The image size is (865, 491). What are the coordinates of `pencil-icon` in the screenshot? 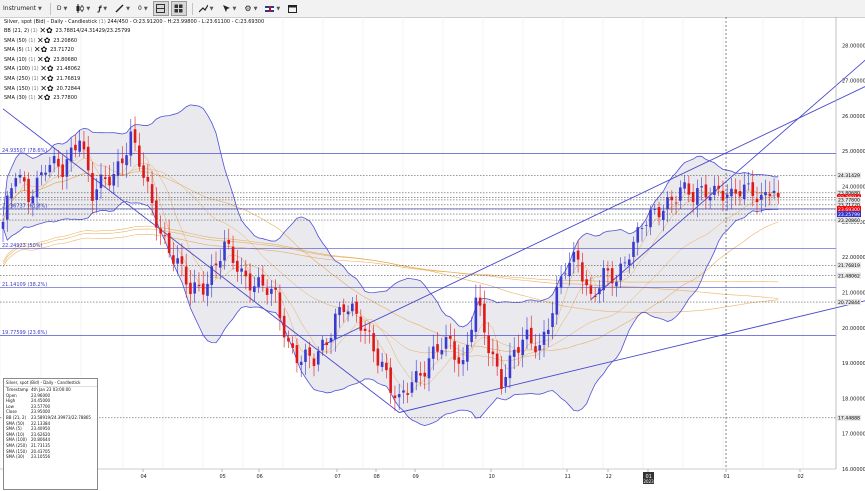 It's located at (119, 8).